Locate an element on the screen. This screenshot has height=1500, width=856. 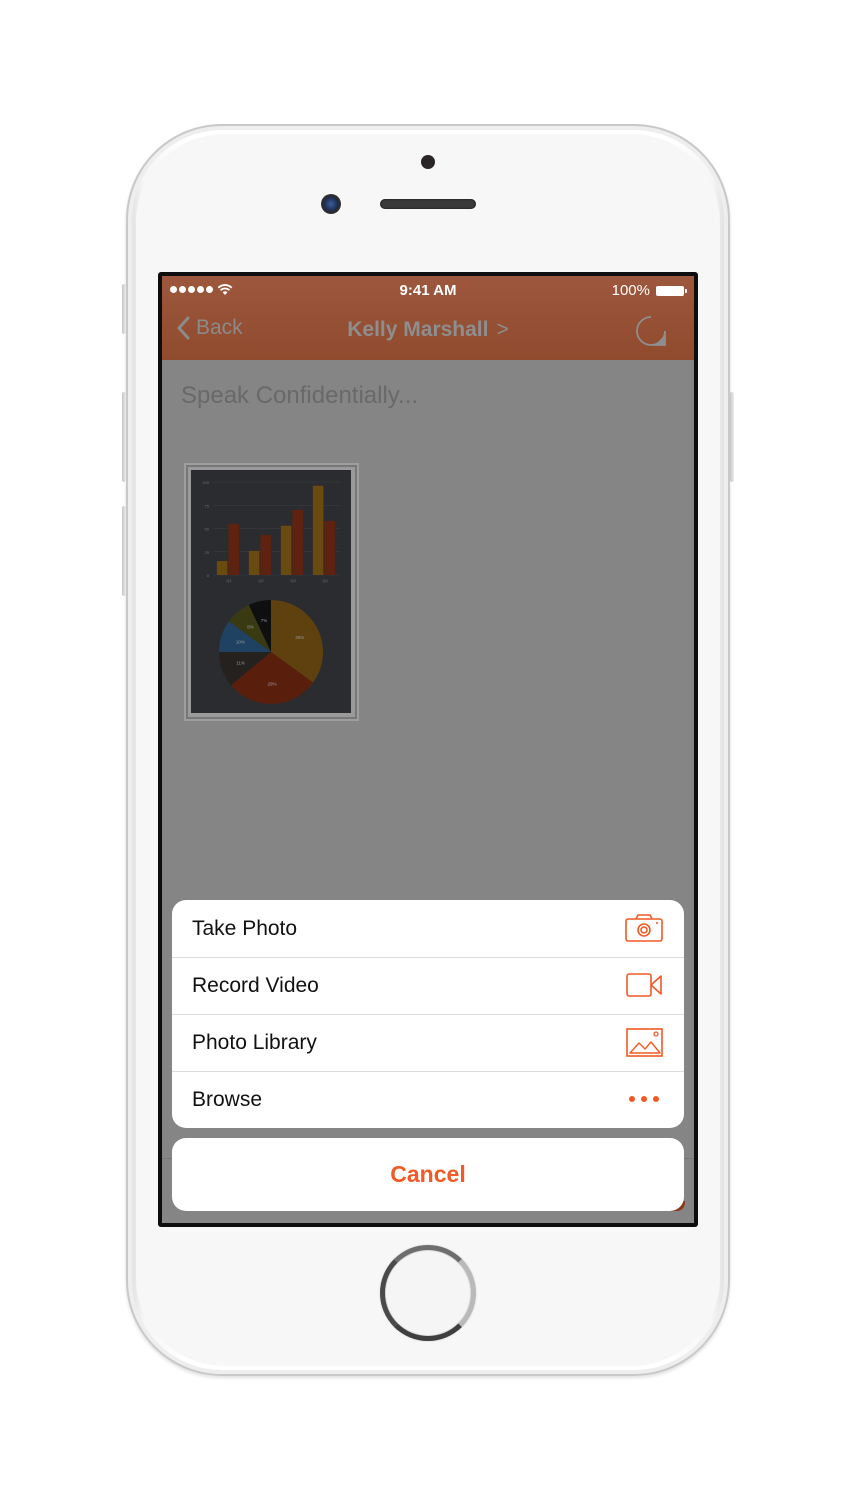
volume-down-button is located at coordinates (124, 551).